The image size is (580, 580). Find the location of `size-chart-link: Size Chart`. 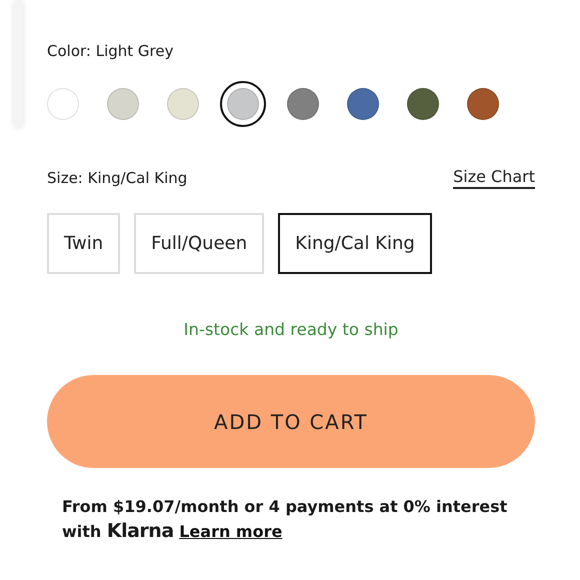

size-chart-link: Size Chart is located at coordinates (494, 178).